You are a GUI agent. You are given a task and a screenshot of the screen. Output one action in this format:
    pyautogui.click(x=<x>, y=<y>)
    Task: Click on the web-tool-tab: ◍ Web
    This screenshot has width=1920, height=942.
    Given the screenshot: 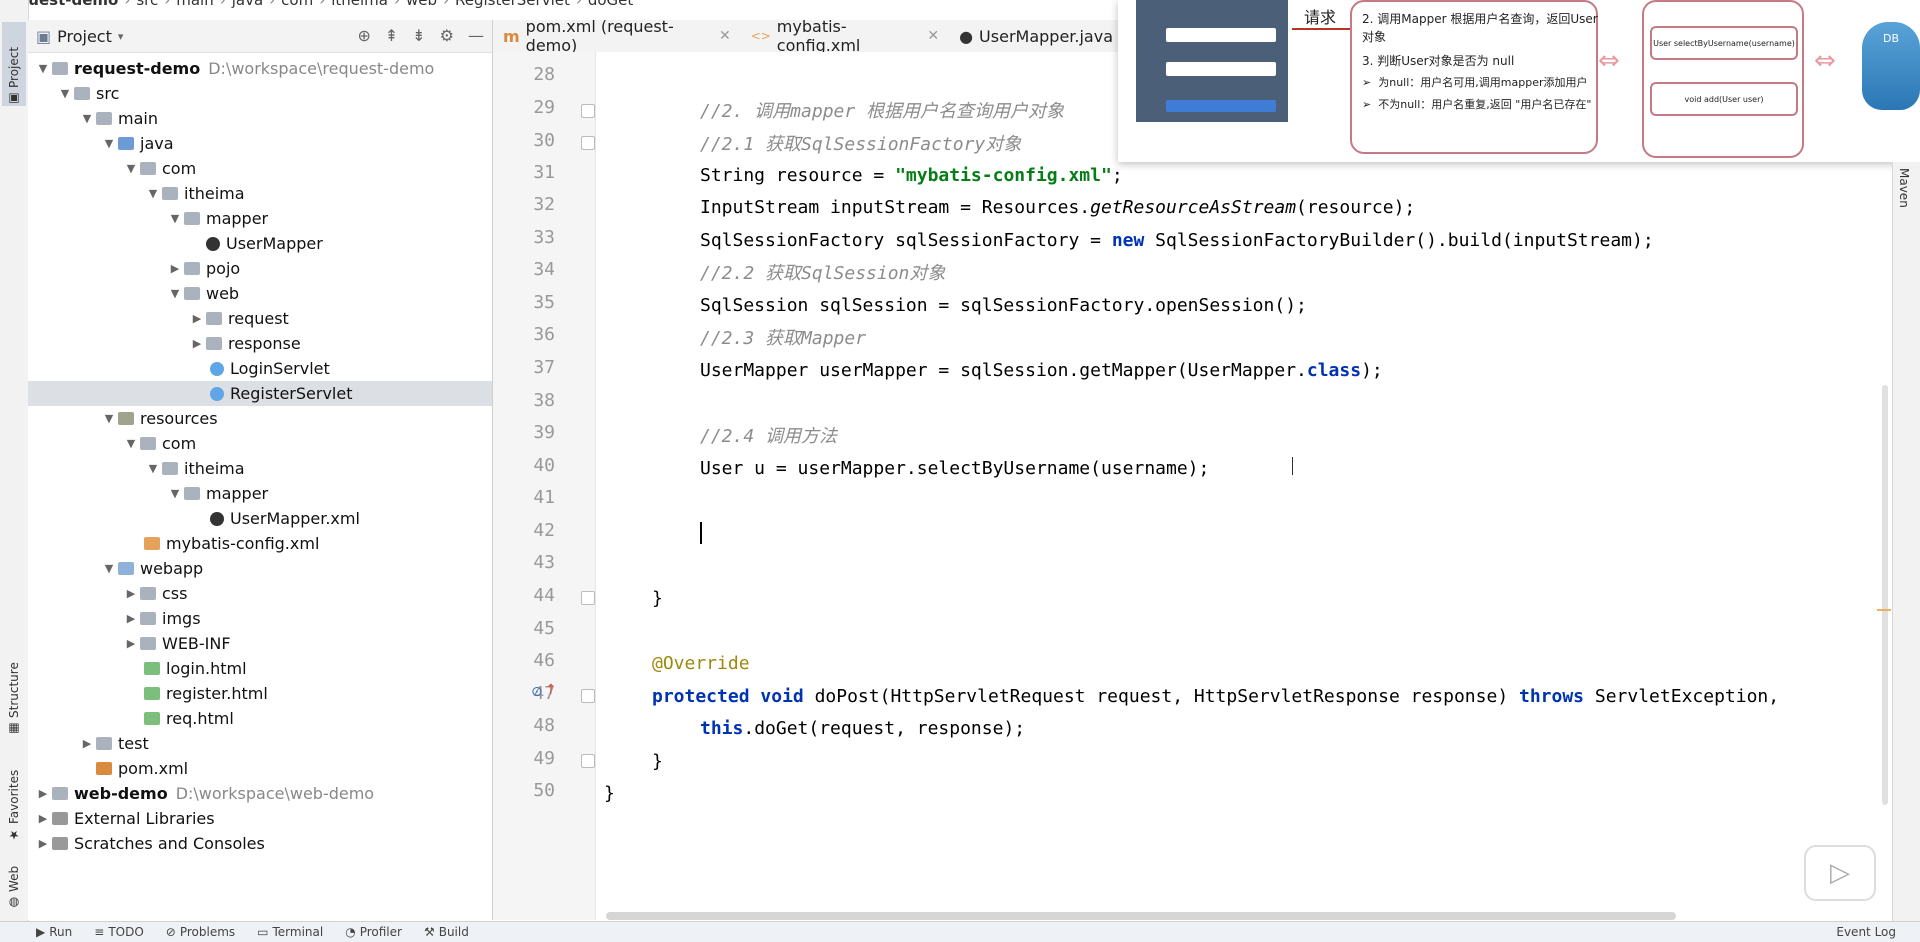 What is the action you would take?
    pyautogui.click(x=14, y=884)
    